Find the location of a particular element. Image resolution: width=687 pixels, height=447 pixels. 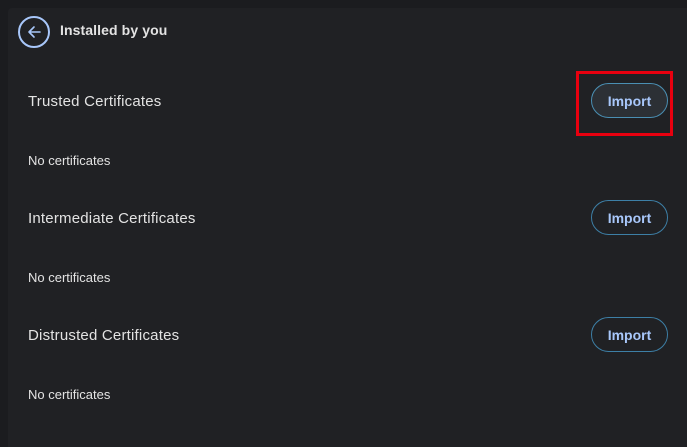

import-intermediate-button: Import is located at coordinates (629, 217).